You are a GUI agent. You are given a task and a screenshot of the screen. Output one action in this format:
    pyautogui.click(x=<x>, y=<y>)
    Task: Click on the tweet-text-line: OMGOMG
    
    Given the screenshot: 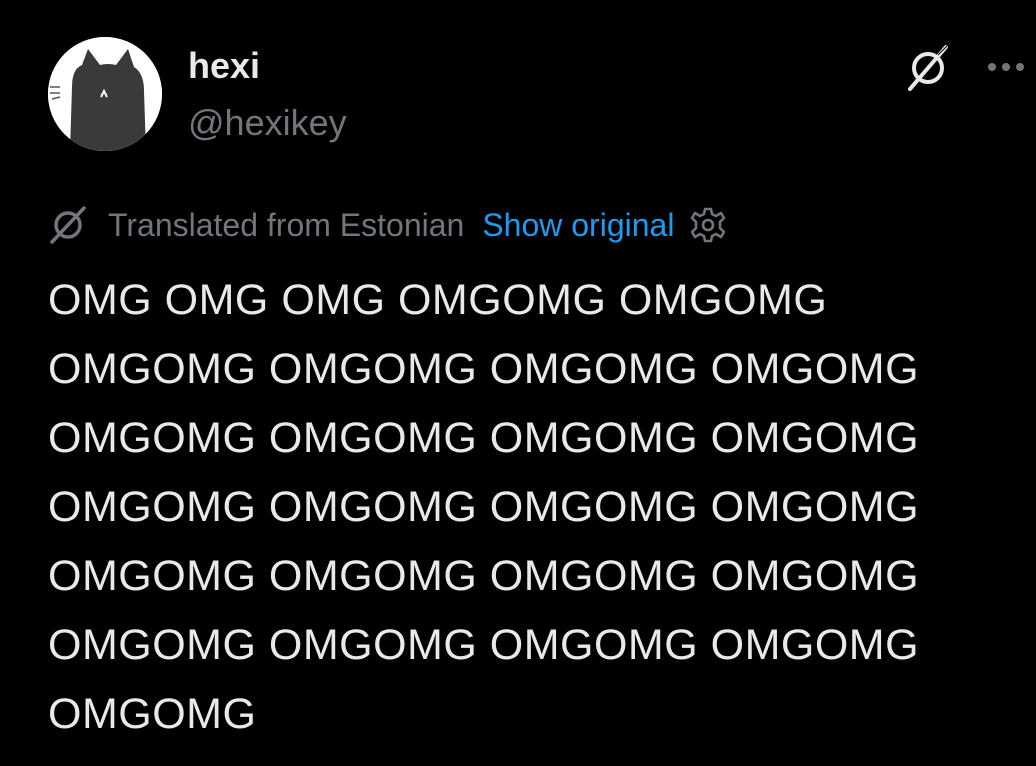 What is the action you would take?
    pyautogui.click(x=152, y=714)
    